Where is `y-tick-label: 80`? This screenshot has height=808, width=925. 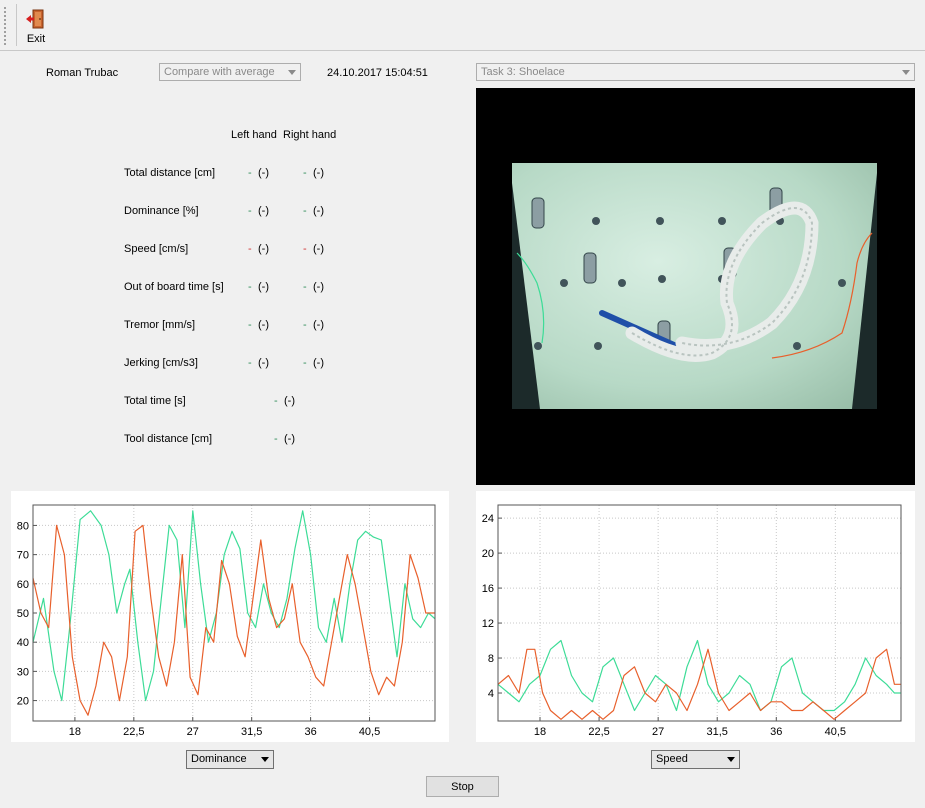
y-tick-label: 80 is located at coordinates (23, 526).